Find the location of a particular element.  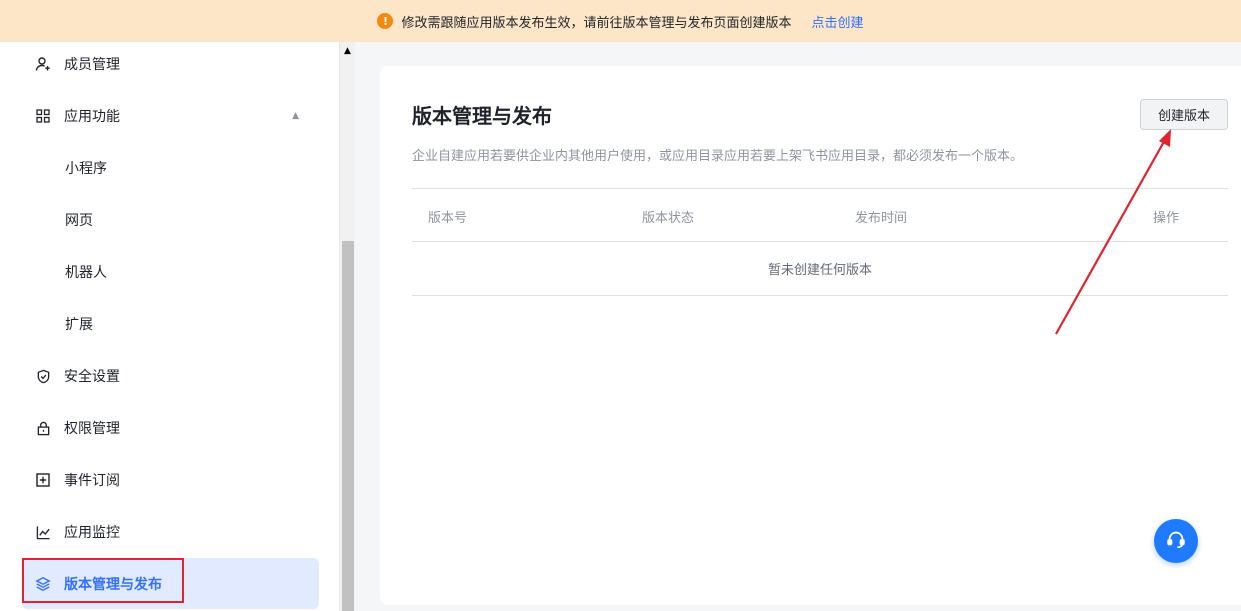

banner-create-link: 点击创建 is located at coordinates (838, 21).